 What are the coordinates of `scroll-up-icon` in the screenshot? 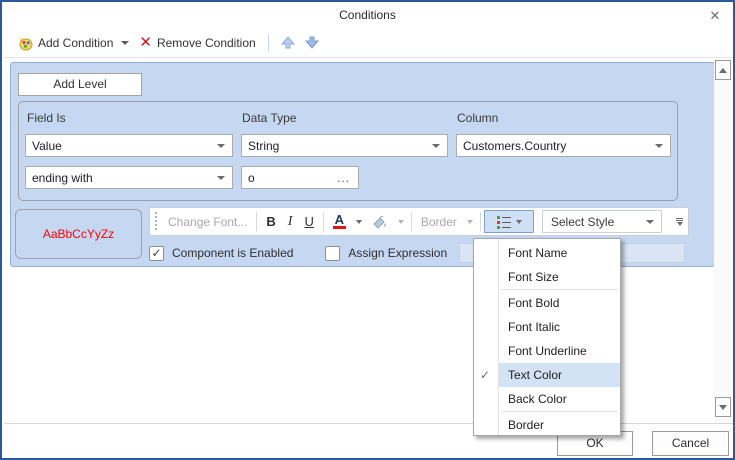 It's located at (723, 70).